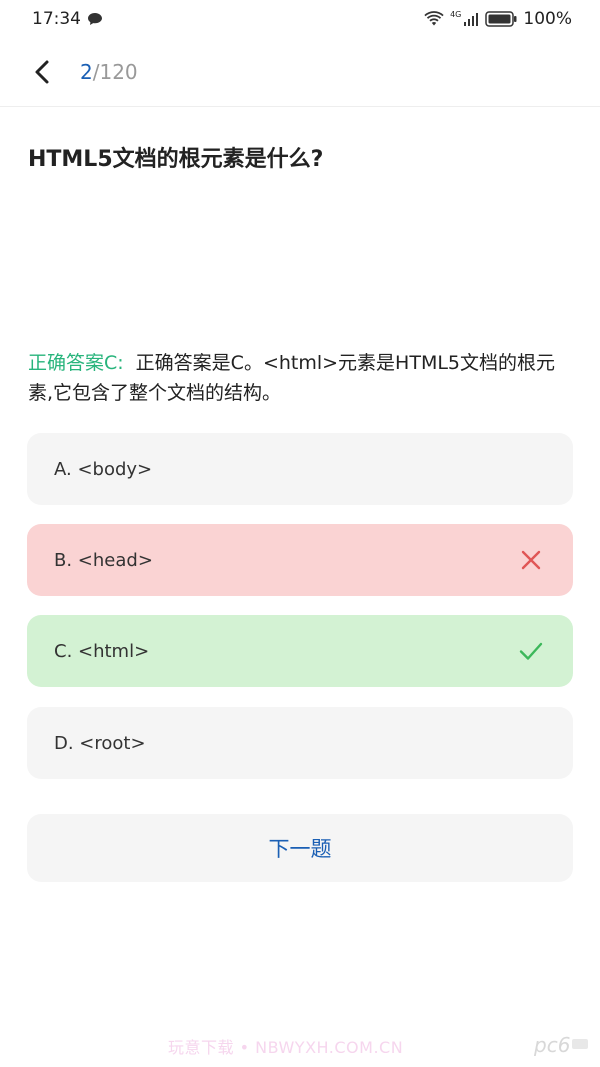  I want to click on question-progress: 2/120, so click(109, 72).